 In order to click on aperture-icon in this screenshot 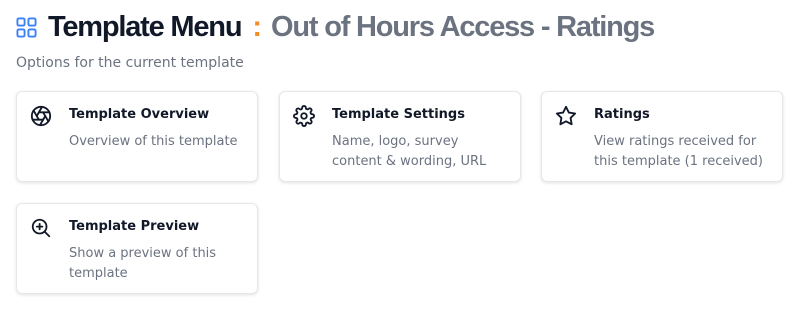, I will do `click(41, 116)`.